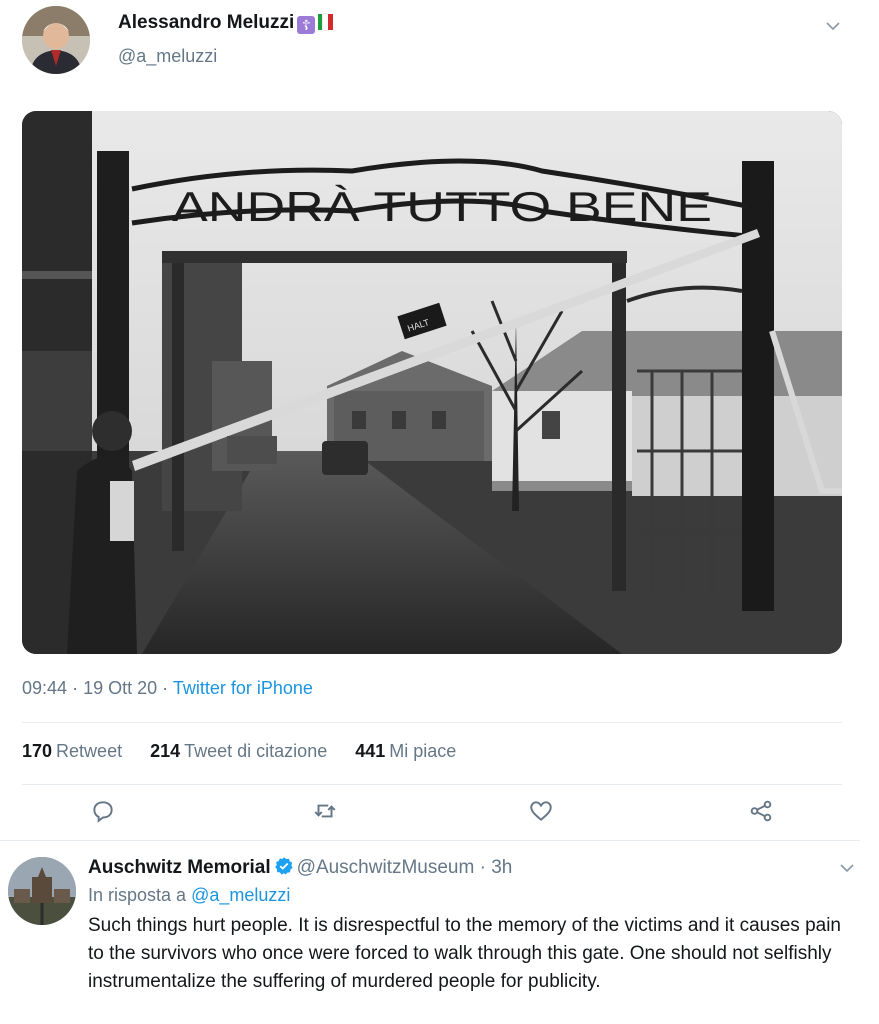 The height and width of the screenshot is (1024, 879). I want to click on author-avatar, so click(56, 40).